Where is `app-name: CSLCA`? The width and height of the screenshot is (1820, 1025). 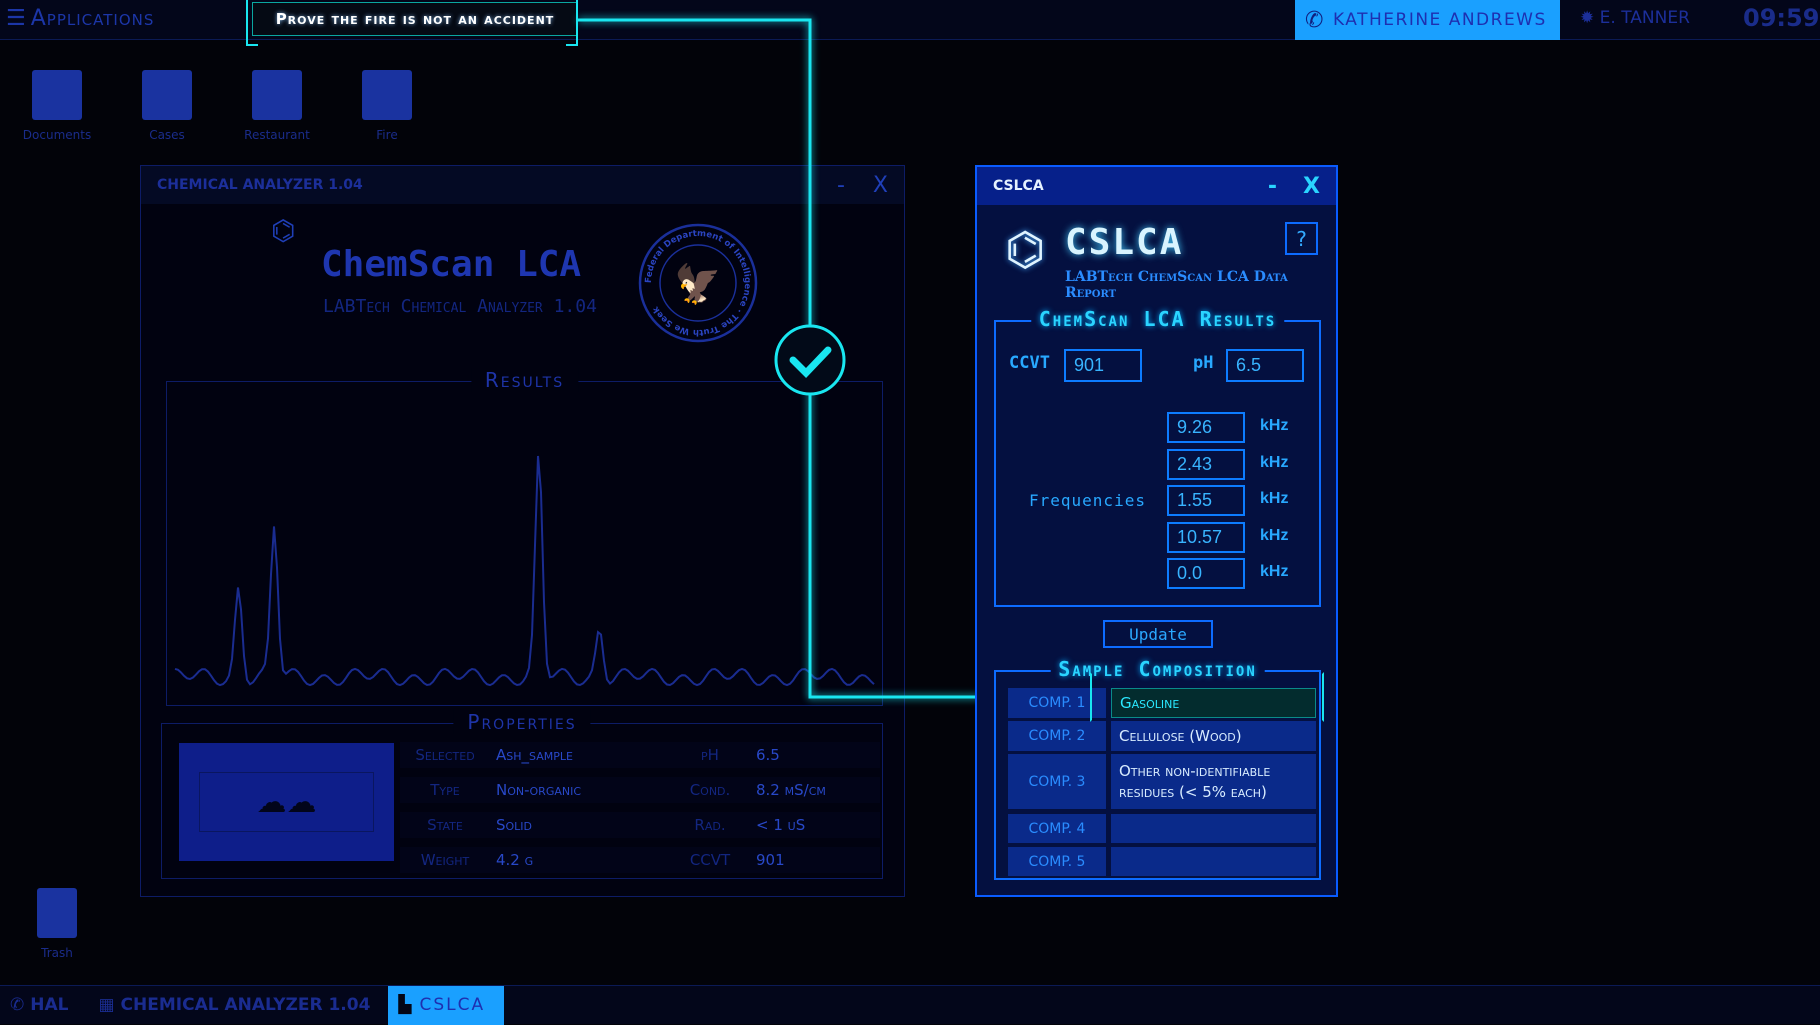 app-name: CSLCA is located at coordinates (1124, 242).